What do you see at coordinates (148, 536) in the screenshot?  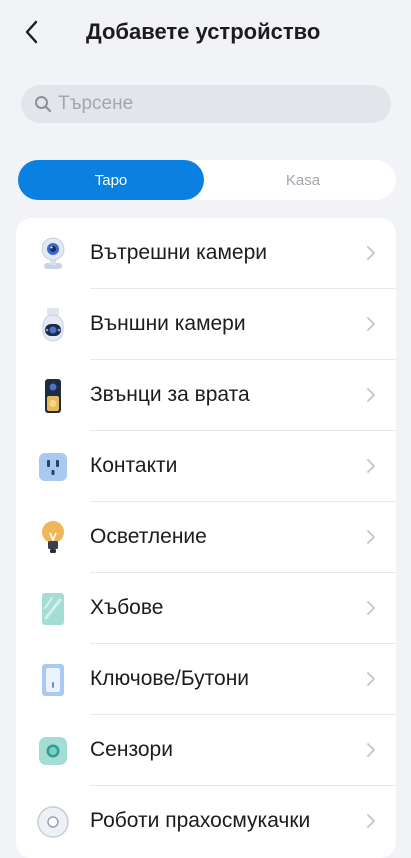 I see `list-item-label: Осветление` at bounding box center [148, 536].